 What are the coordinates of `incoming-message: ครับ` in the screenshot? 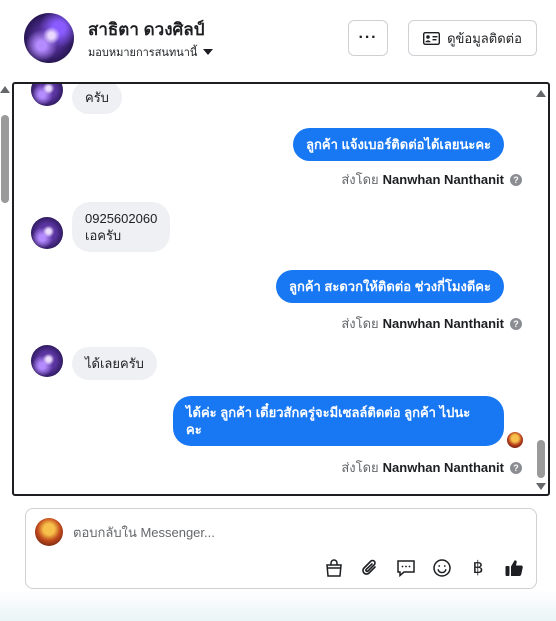 It's located at (97, 99).